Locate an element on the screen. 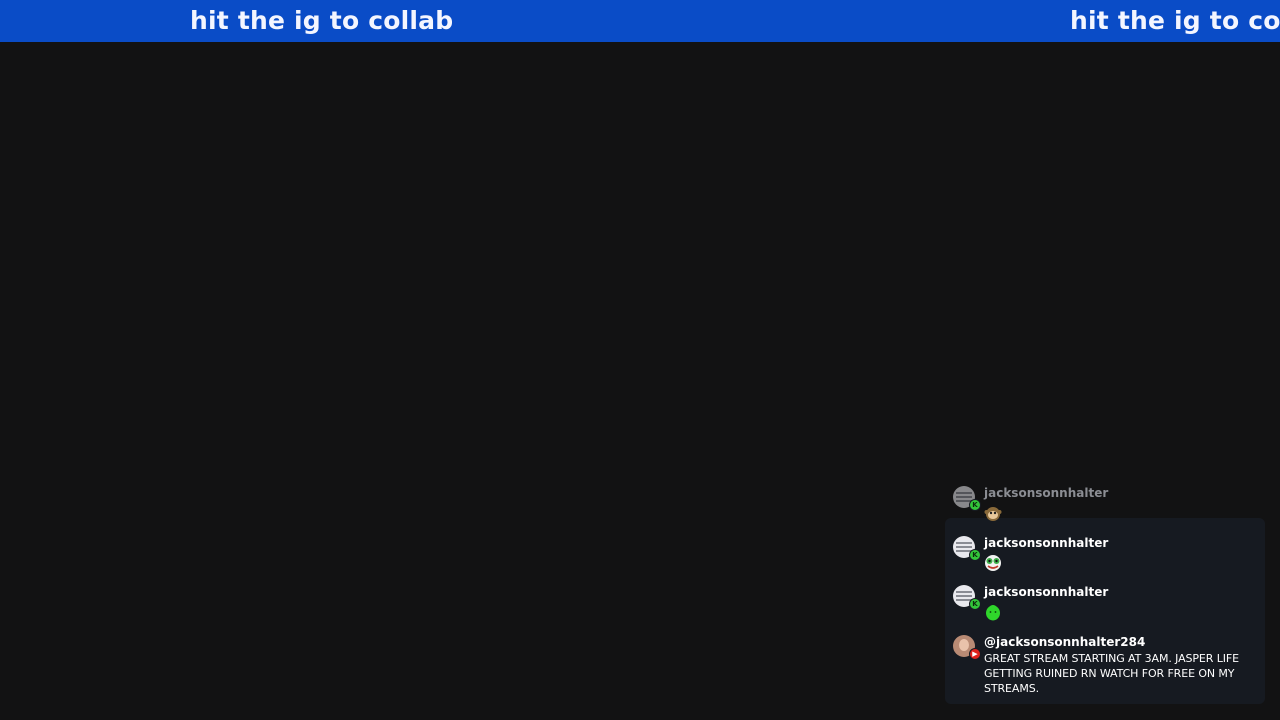 Image resolution: width=1280 pixels, height=720 pixels. frog-face-emote-icon is located at coordinates (993, 563).